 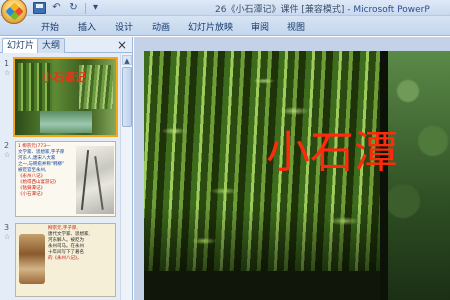 What do you see at coordinates (284, 10) in the screenshot?
I see `window-title-prefix: 26《小石潭记》课件 [兼容模式] -` at bounding box center [284, 10].